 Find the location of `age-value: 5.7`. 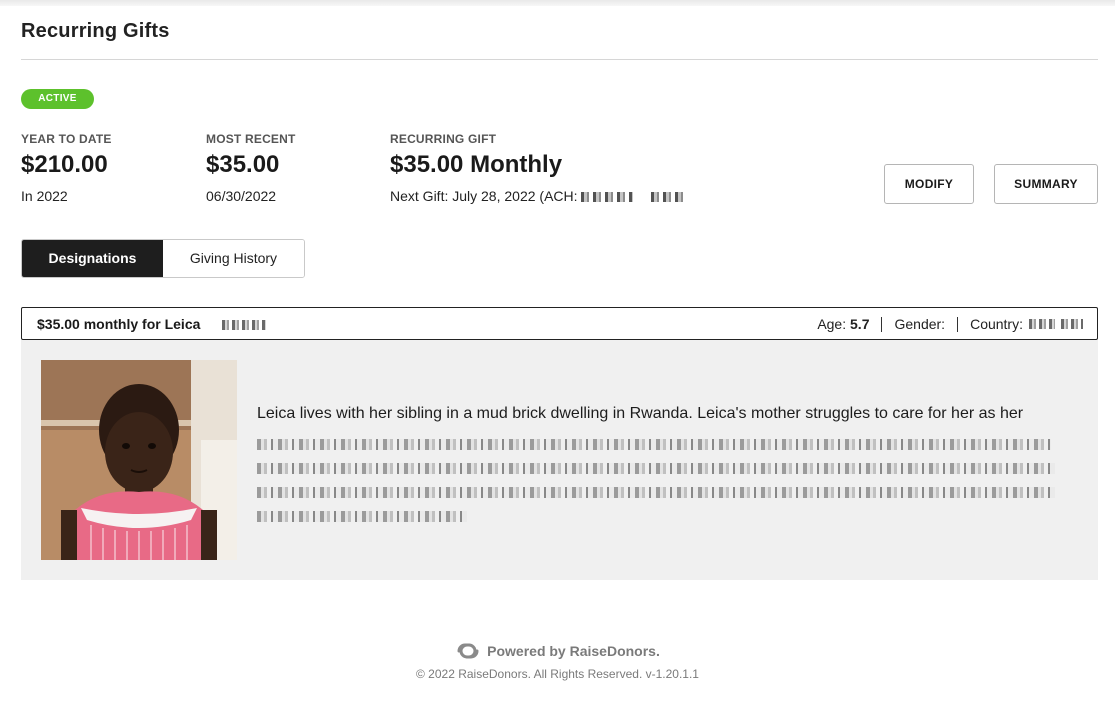

age-value: 5.7 is located at coordinates (860, 324).